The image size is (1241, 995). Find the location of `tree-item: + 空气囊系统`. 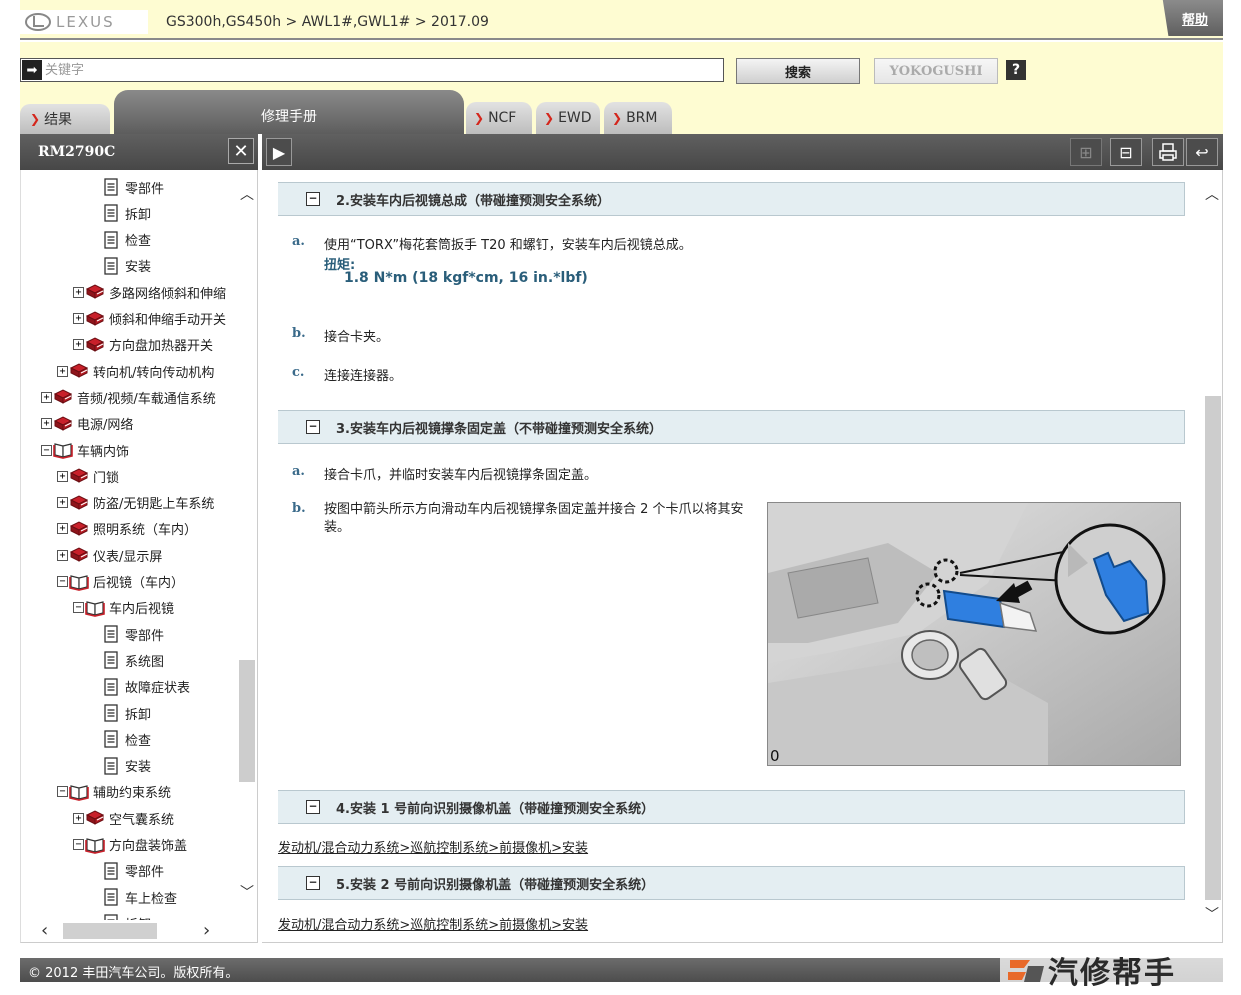

tree-item: + 空气囊系统 is located at coordinates (123, 818).